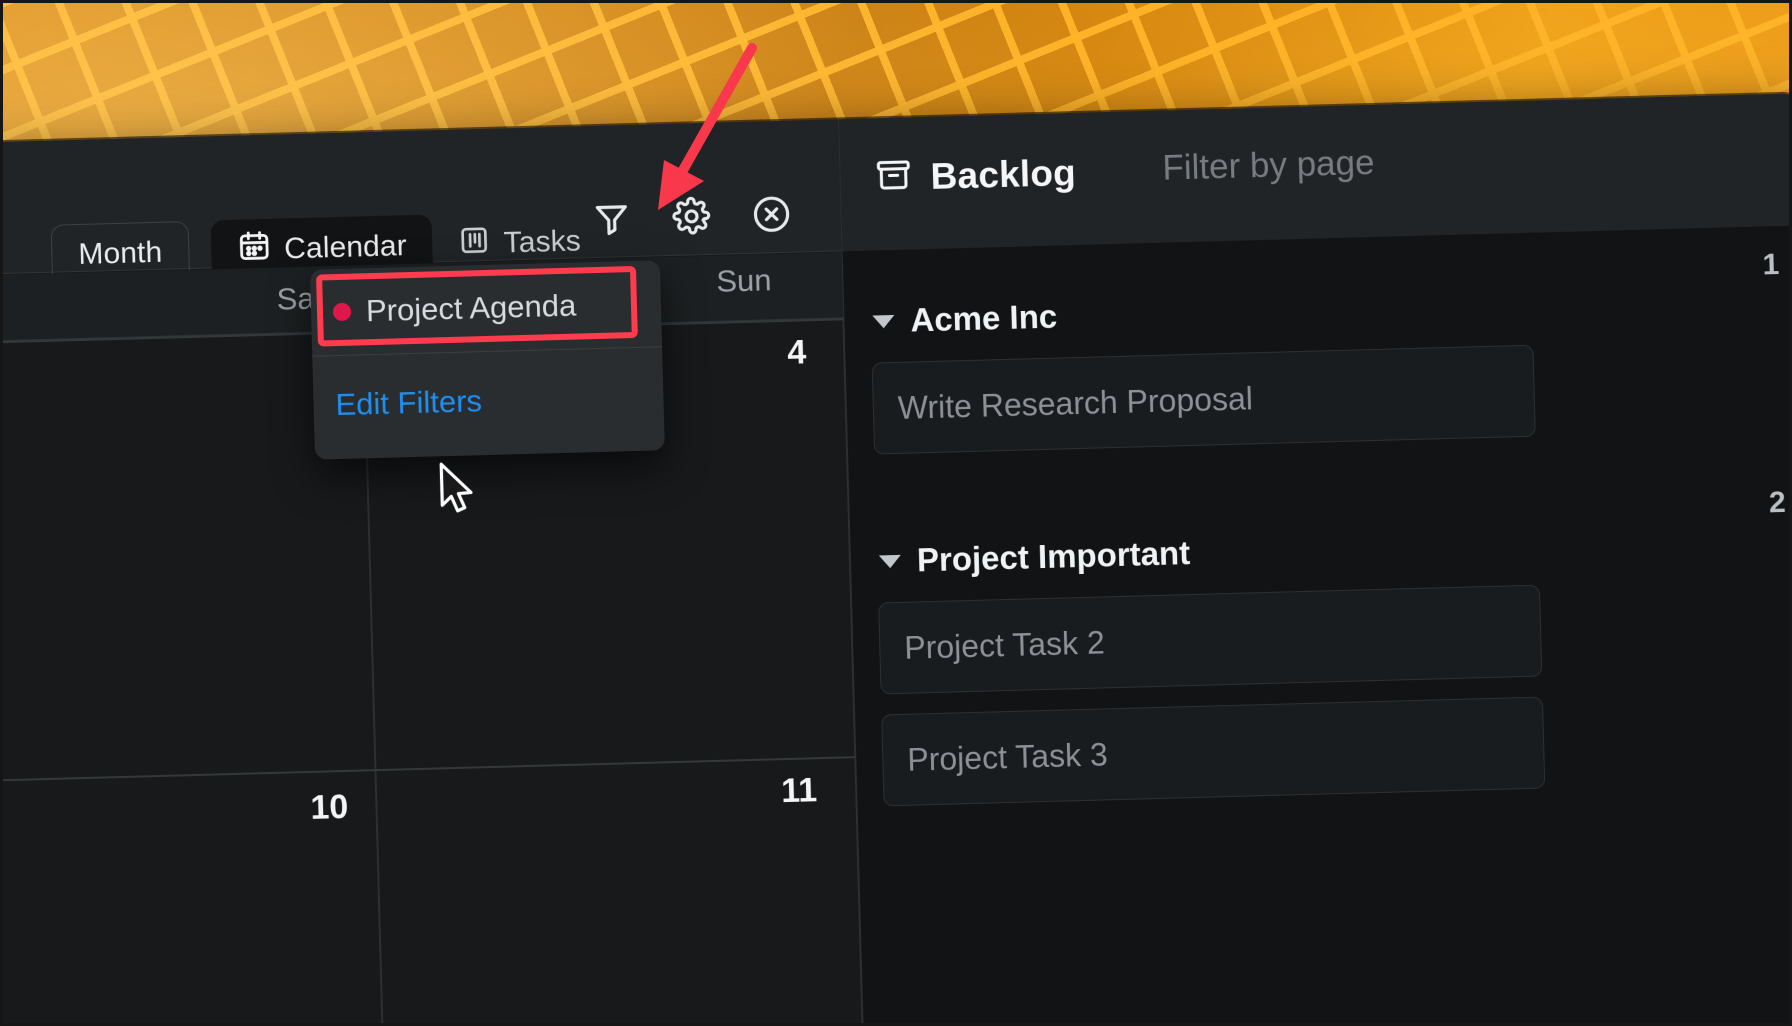  What do you see at coordinates (743, 280) in the screenshot?
I see `weekday-header-sunday: Sun` at bounding box center [743, 280].